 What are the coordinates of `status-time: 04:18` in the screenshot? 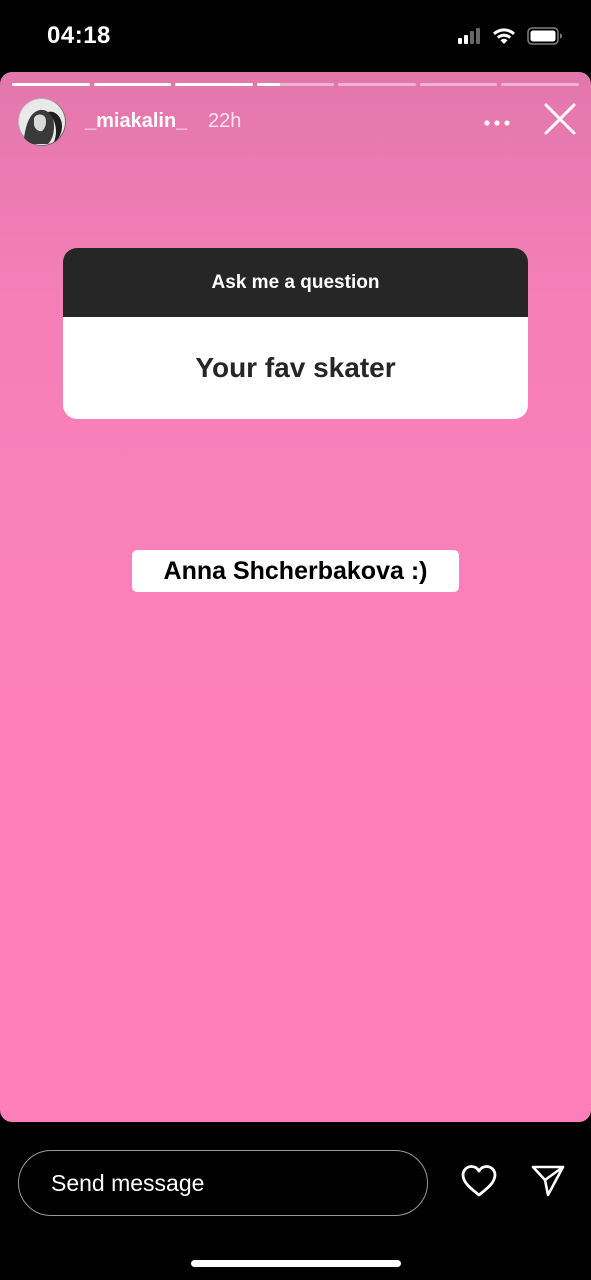 It's located at (79, 35).